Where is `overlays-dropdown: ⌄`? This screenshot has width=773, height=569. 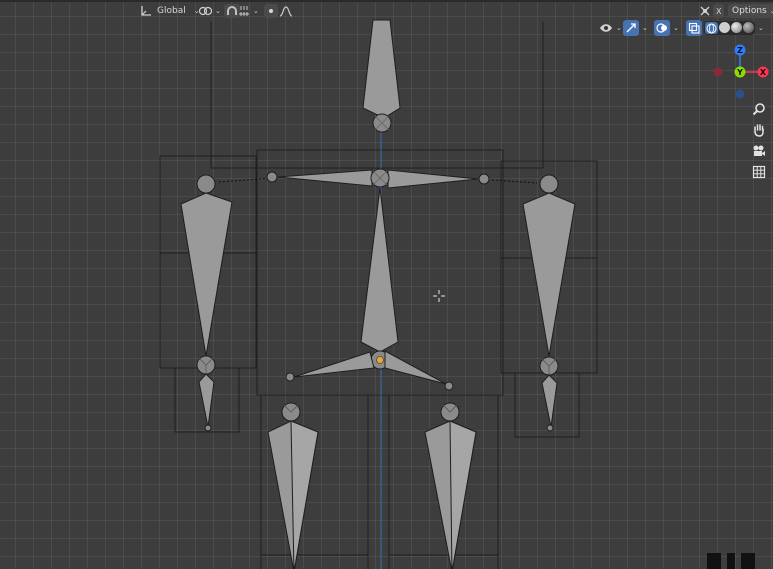
overlays-dropdown: ⌄ is located at coordinates (666, 28).